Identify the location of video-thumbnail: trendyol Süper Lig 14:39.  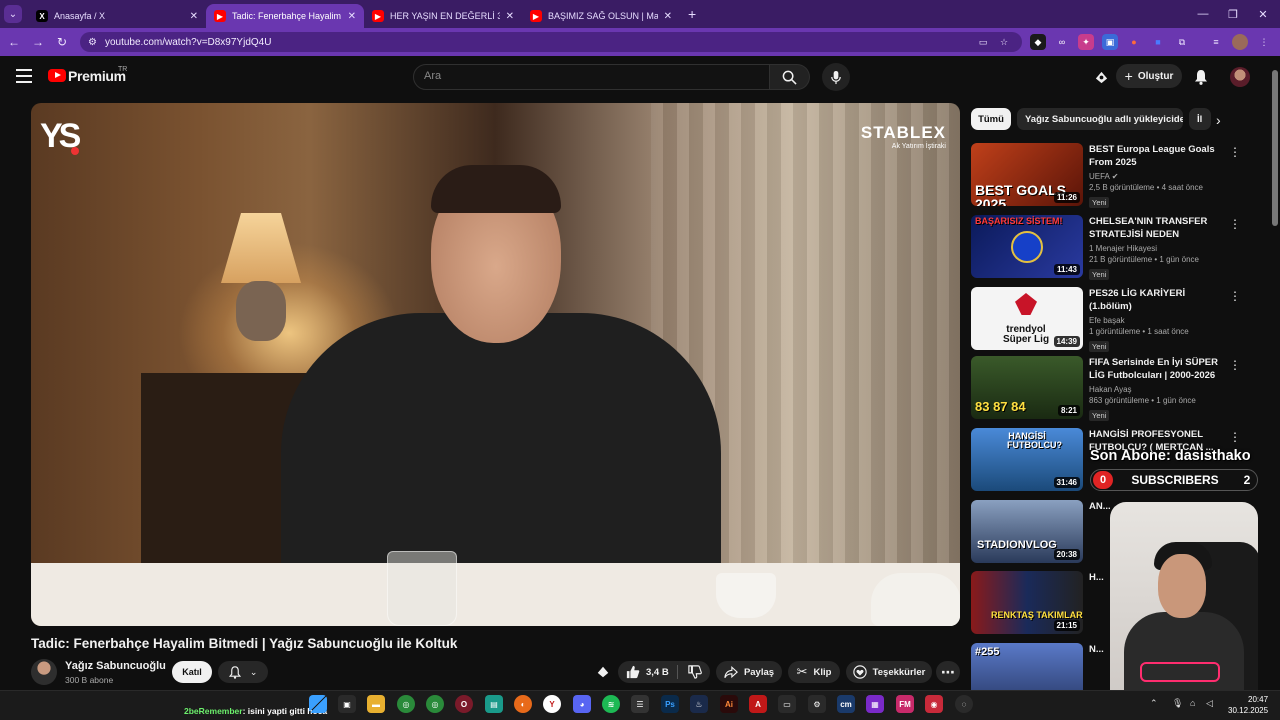
(1027, 318).